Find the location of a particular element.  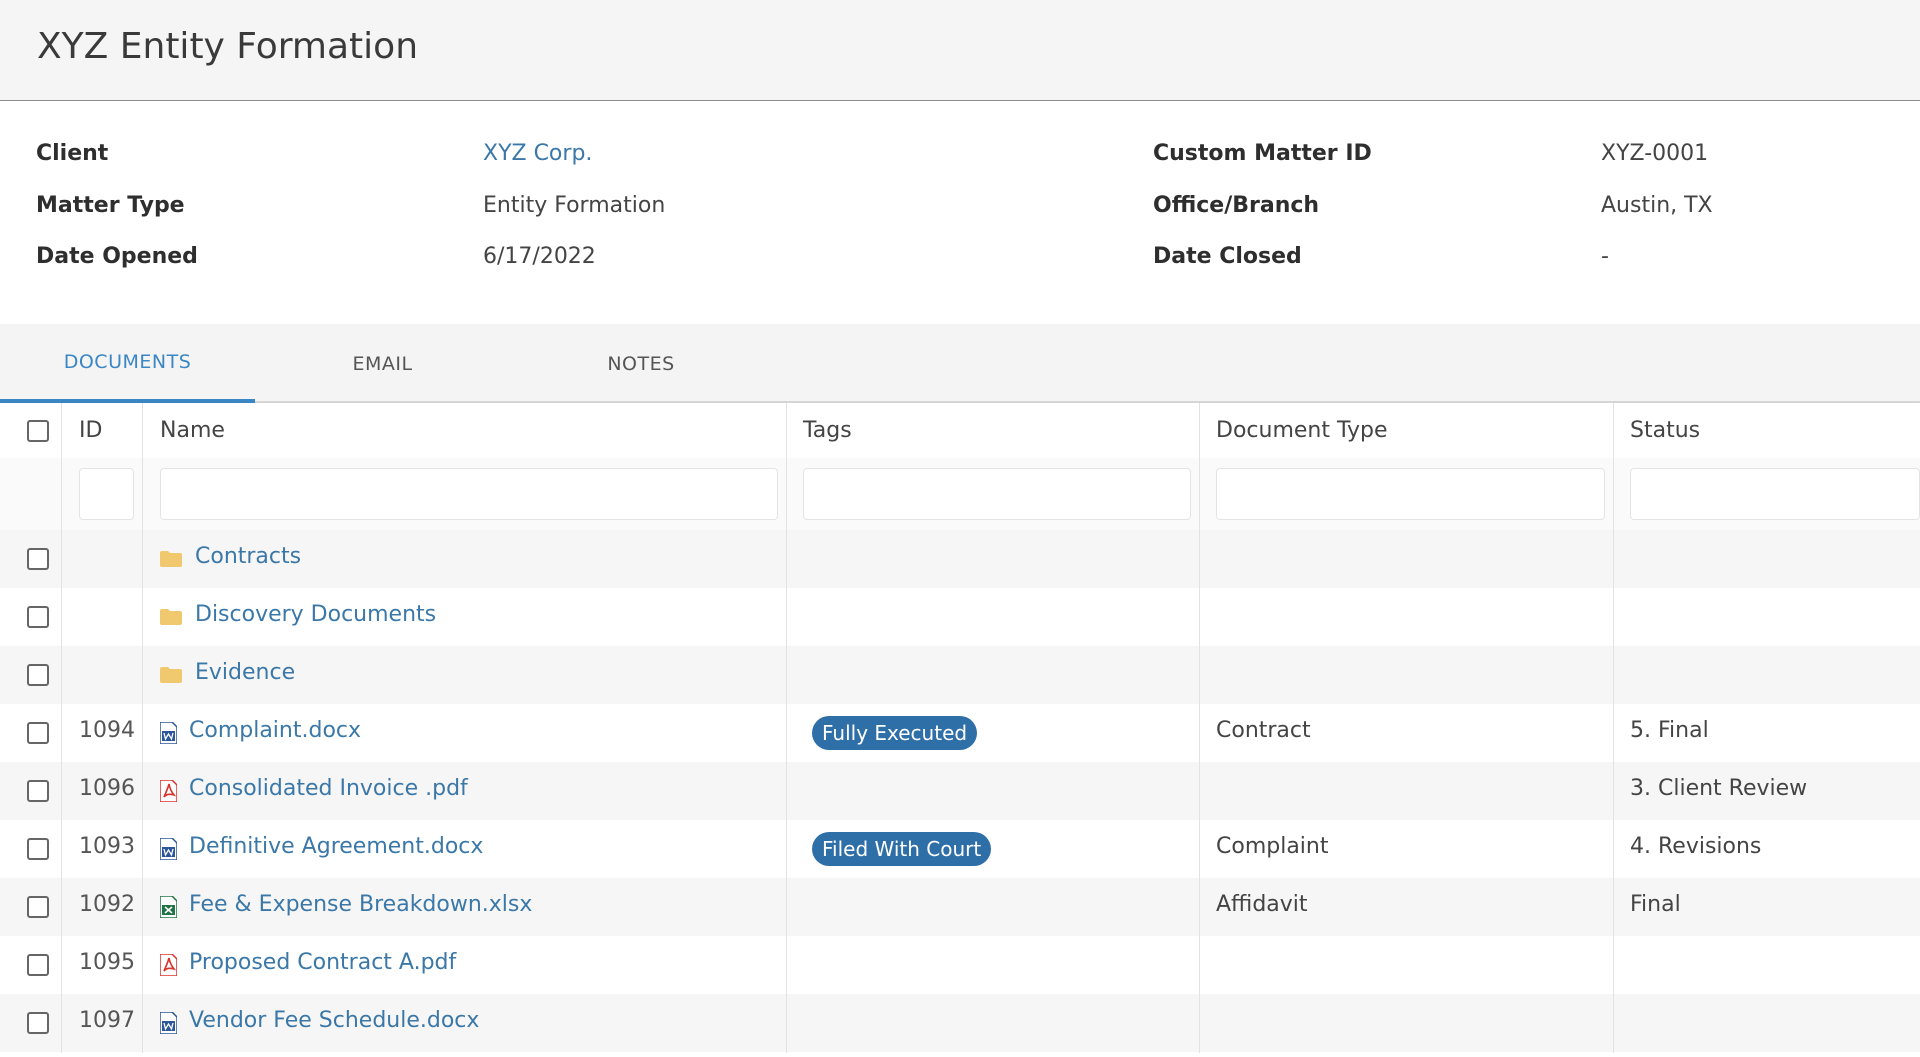

document-name-link: Vendor Fee Schedule.docx is located at coordinates (334, 1020).